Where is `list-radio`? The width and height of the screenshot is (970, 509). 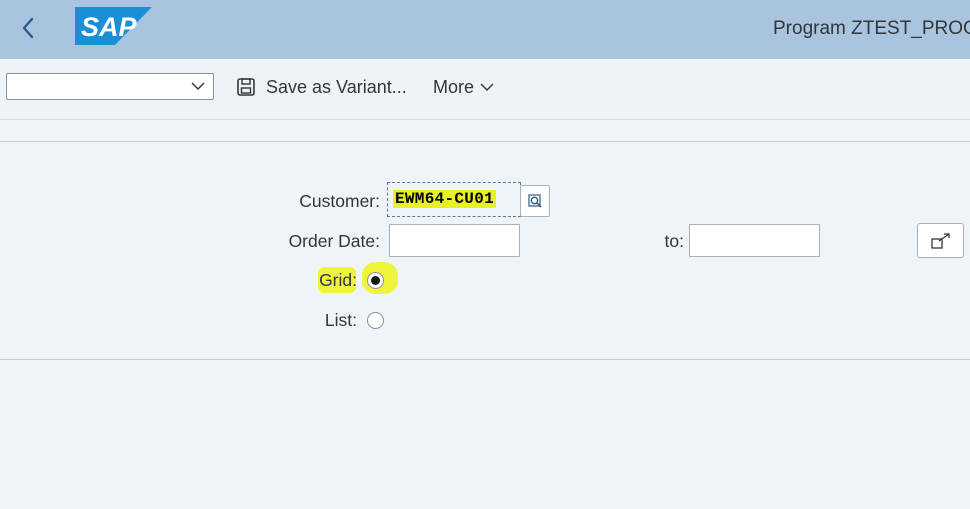 list-radio is located at coordinates (375, 320).